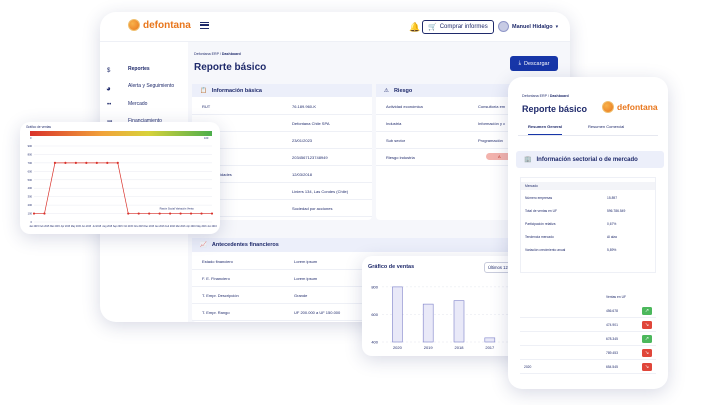  I want to click on user-name: Manuel Hidalgo, so click(532, 26).